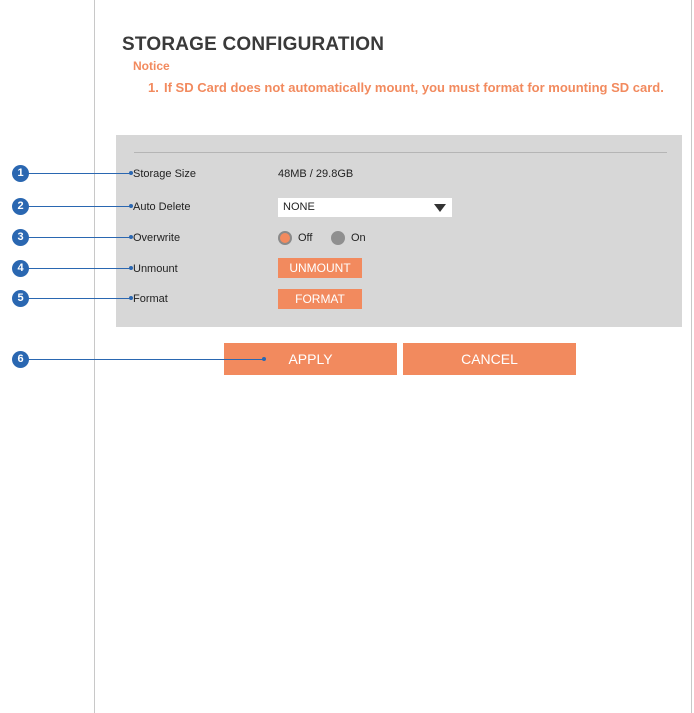  Describe the element at coordinates (20, 298) in the screenshot. I see `callout-badge-5: 5` at that location.